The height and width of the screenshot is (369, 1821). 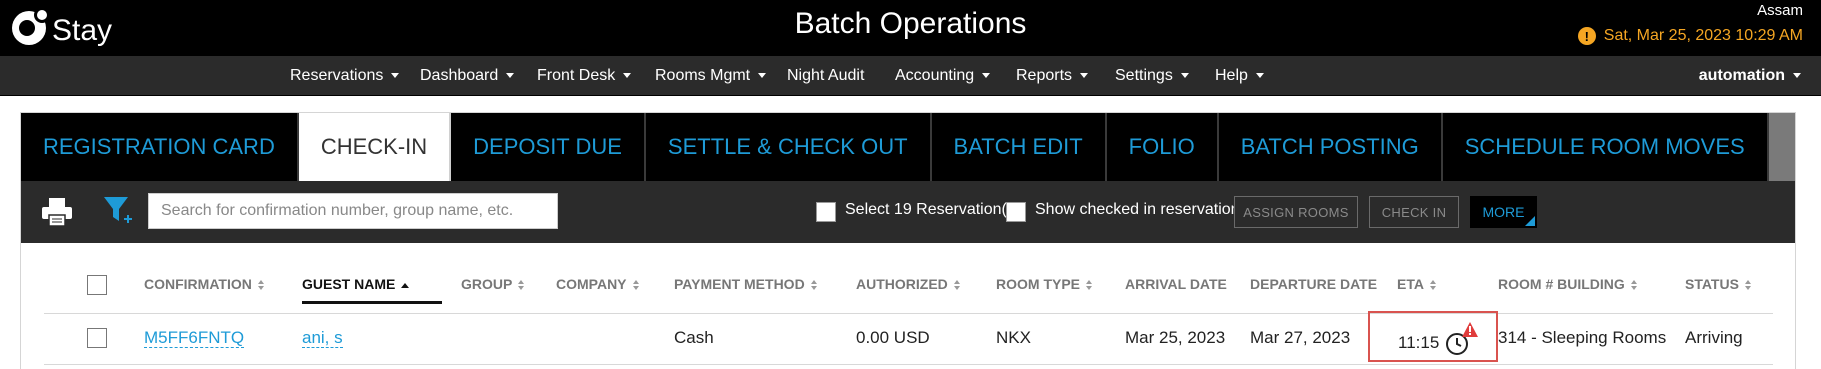 I want to click on nav-label: Night Audit, so click(x=826, y=75).